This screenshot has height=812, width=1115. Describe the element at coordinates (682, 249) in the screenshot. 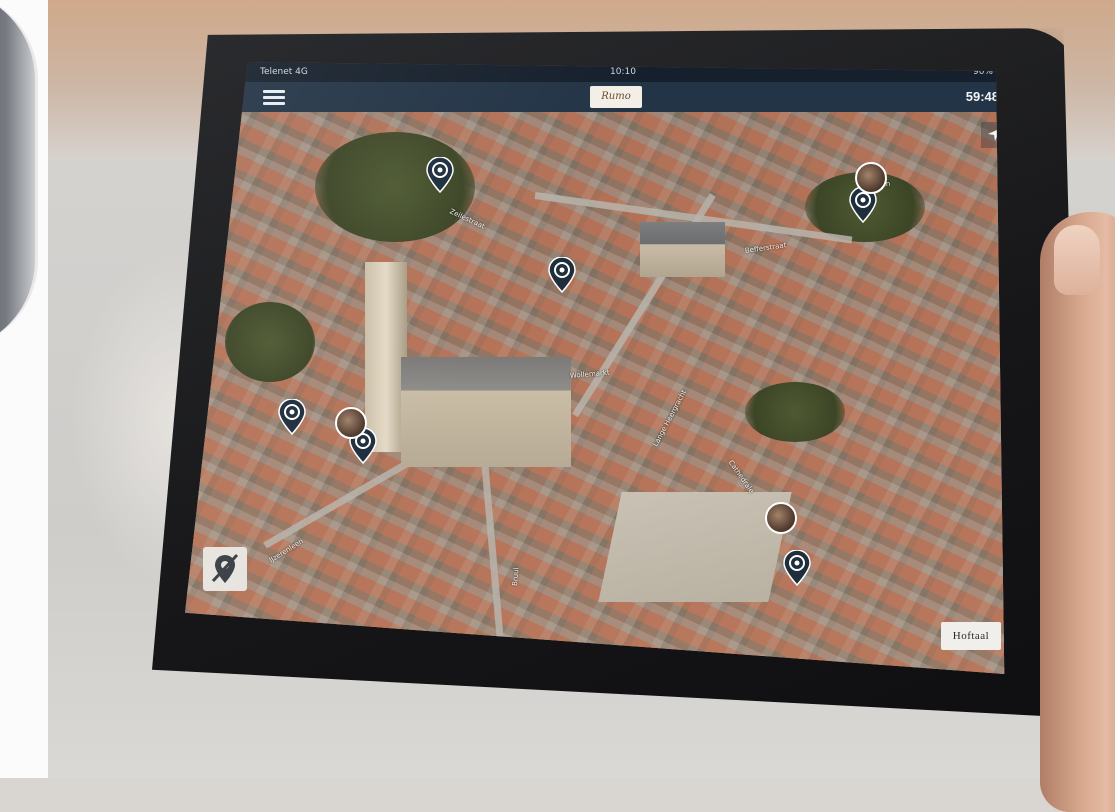

I see `church-building` at that location.